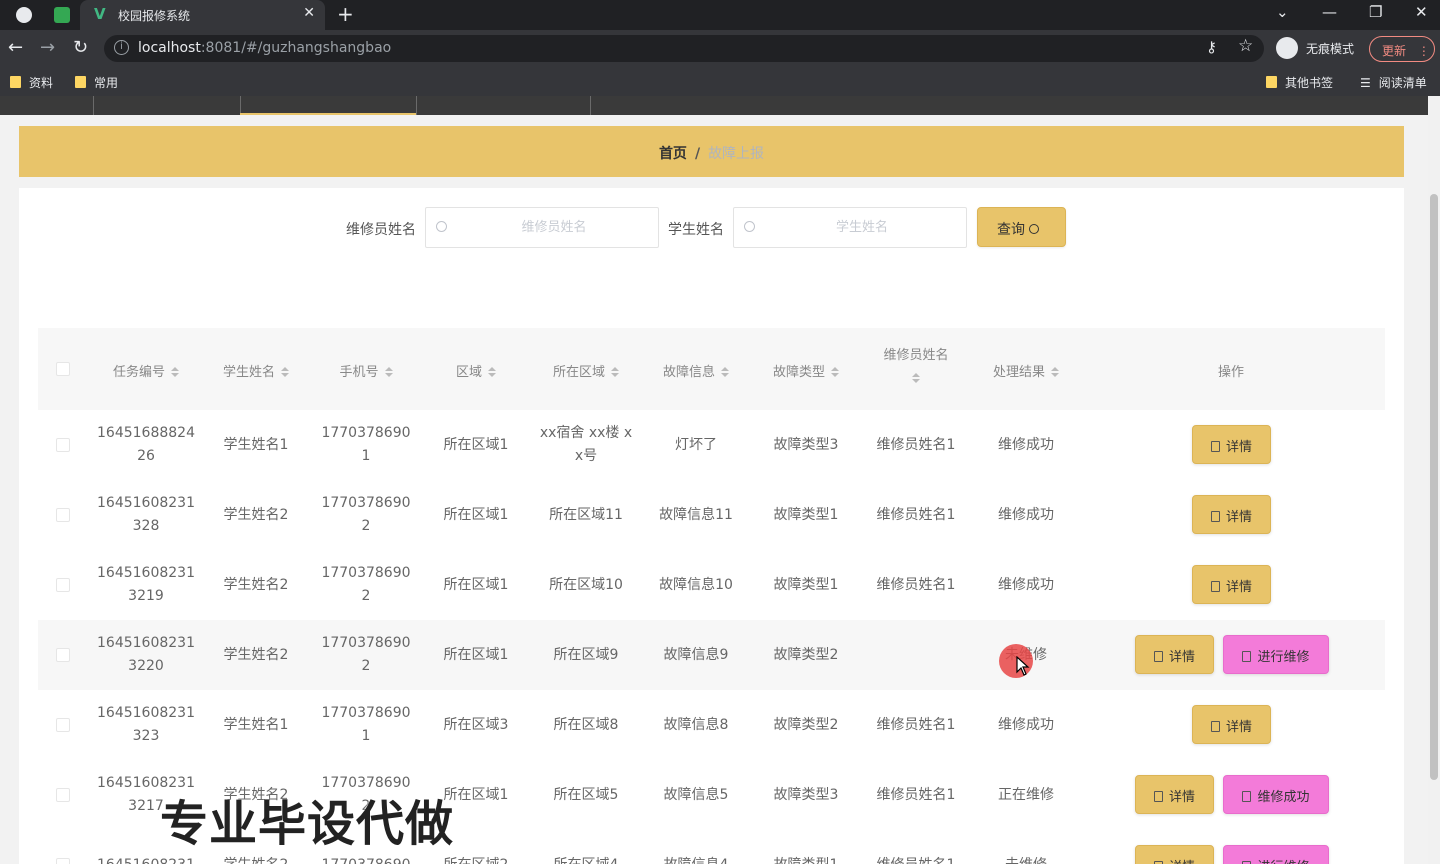  What do you see at coordinates (1375, 12) in the screenshot?
I see `restore-icon: ❐` at bounding box center [1375, 12].